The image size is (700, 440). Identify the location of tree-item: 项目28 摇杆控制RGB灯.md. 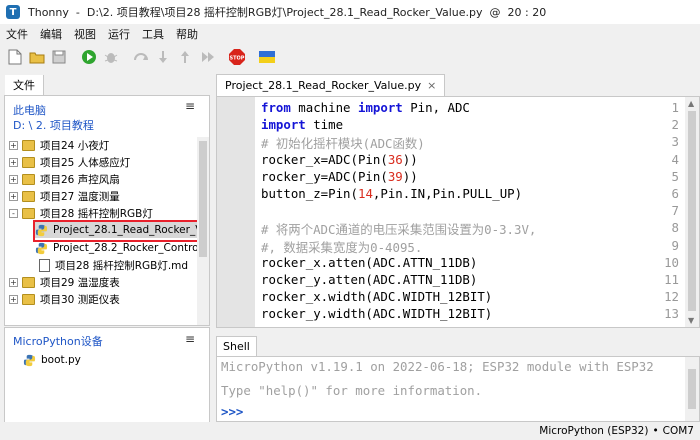
(113, 265).